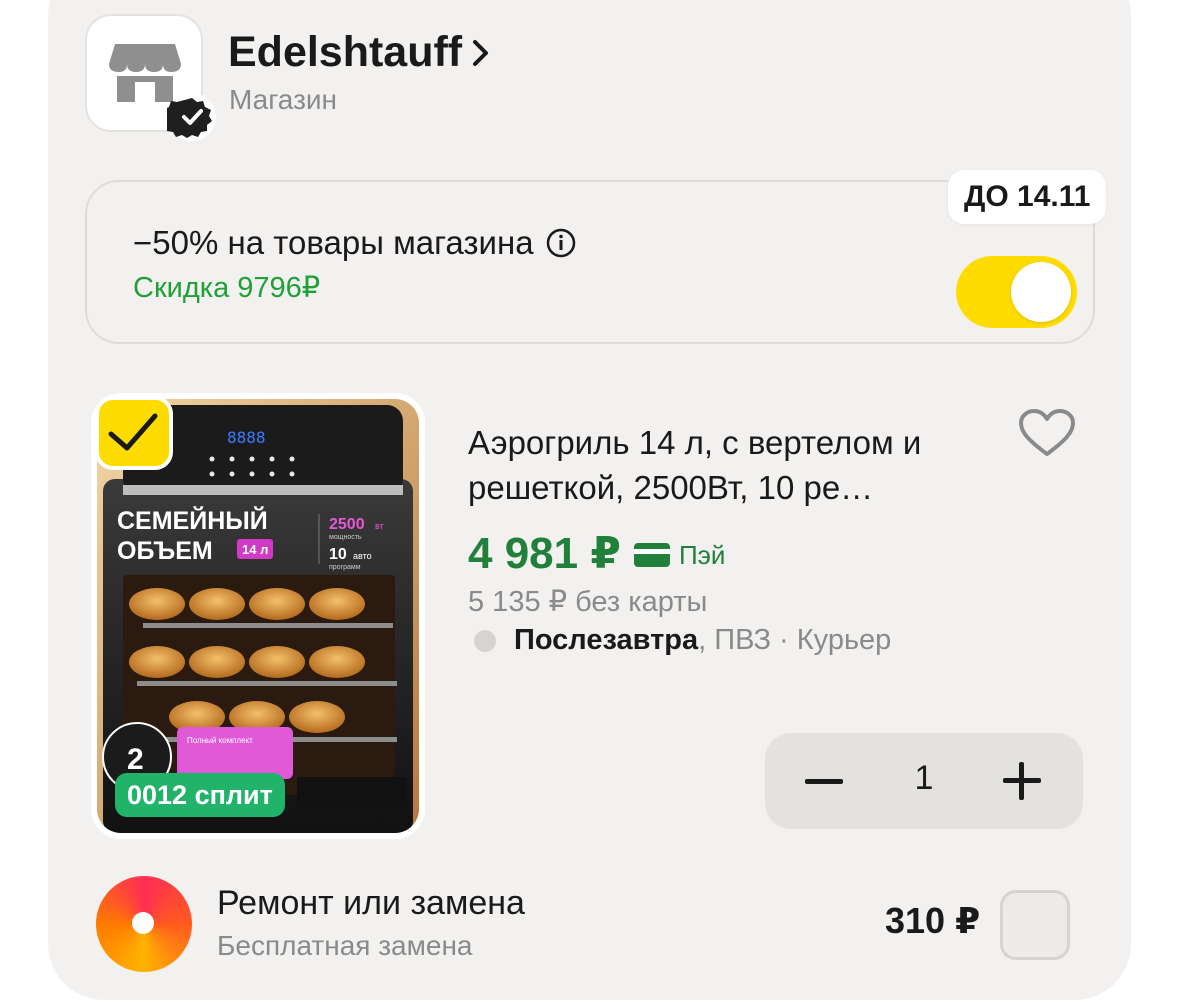 The image size is (1179, 1000). Describe the element at coordinates (371, 903) in the screenshot. I see `service-title: Ремонт или замена` at that location.